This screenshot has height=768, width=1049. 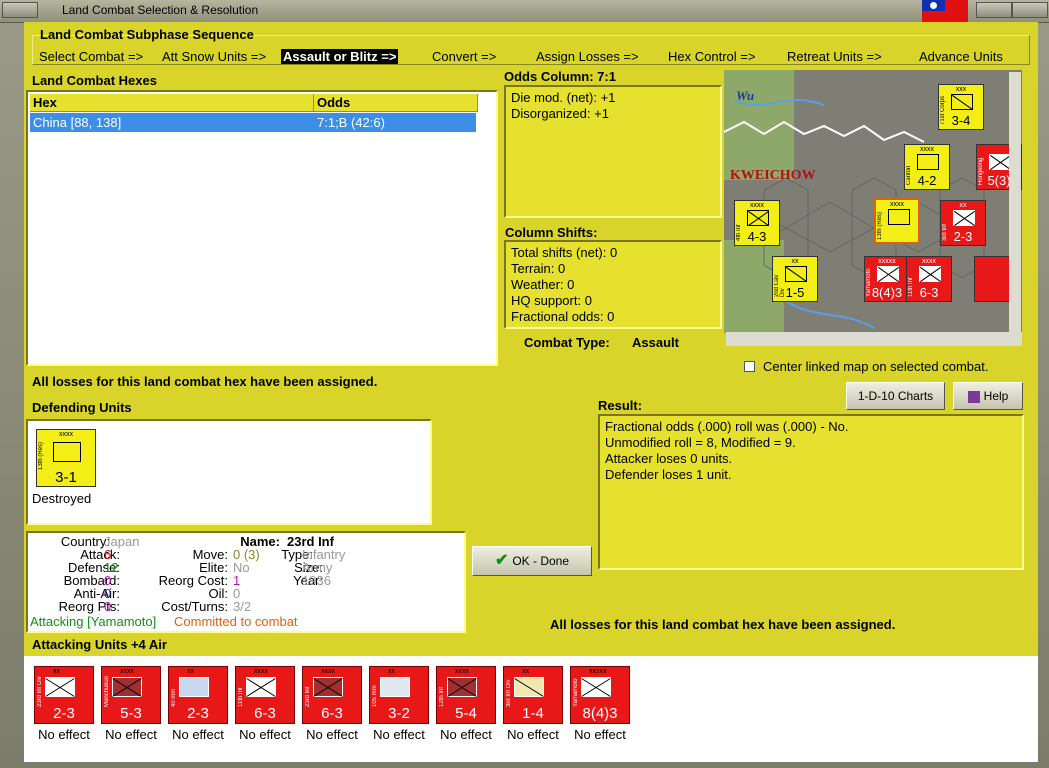 What do you see at coordinates (501, 560) in the screenshot?
I see `checkmark-icon: ✔` at bounding box center [501, 560].